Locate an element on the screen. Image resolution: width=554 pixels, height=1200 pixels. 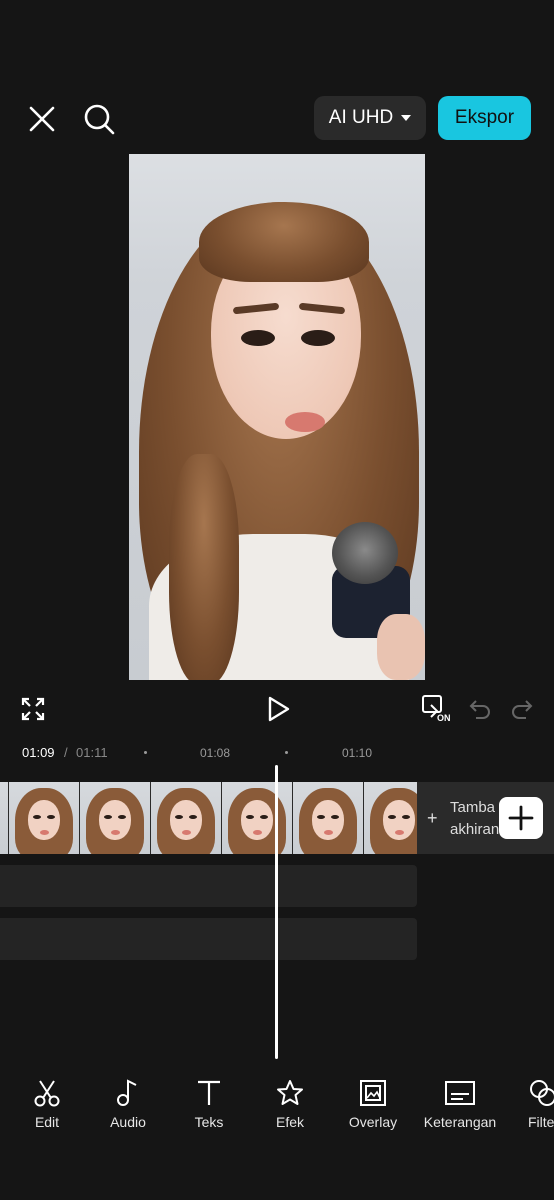
tool-label: Efek is located at coordinates (289, 1122).